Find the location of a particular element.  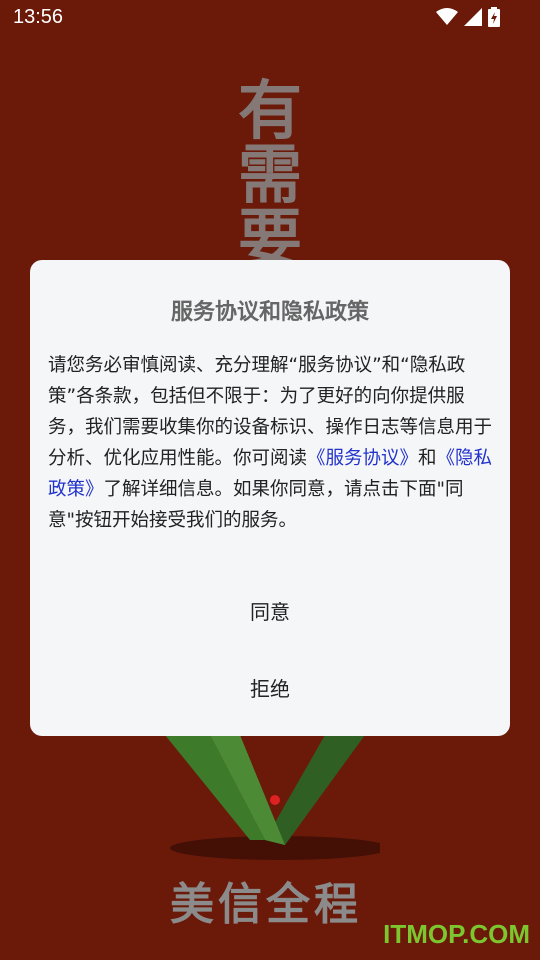

dialog-title: 服务协议和隐私政策 is located at coordinates (269, 312).